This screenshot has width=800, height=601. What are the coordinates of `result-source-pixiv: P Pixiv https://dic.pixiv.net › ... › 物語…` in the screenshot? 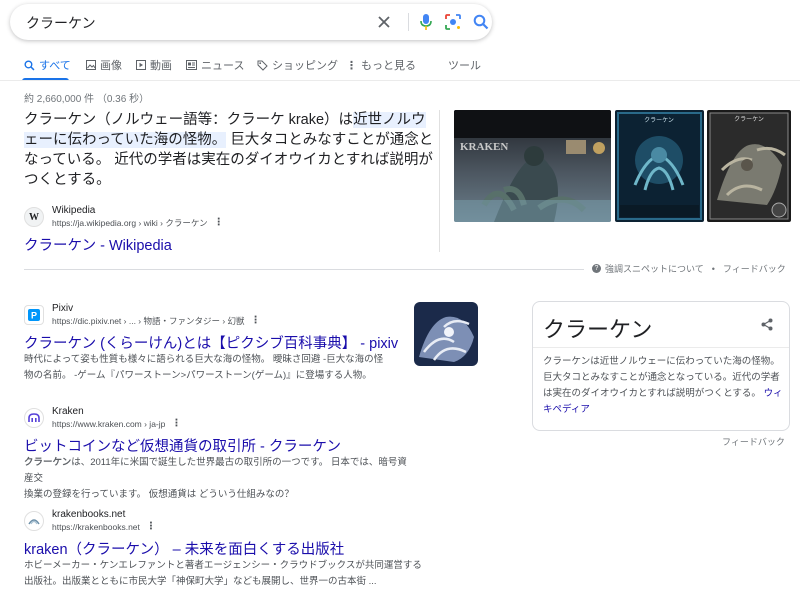 It's located at (142, 315).